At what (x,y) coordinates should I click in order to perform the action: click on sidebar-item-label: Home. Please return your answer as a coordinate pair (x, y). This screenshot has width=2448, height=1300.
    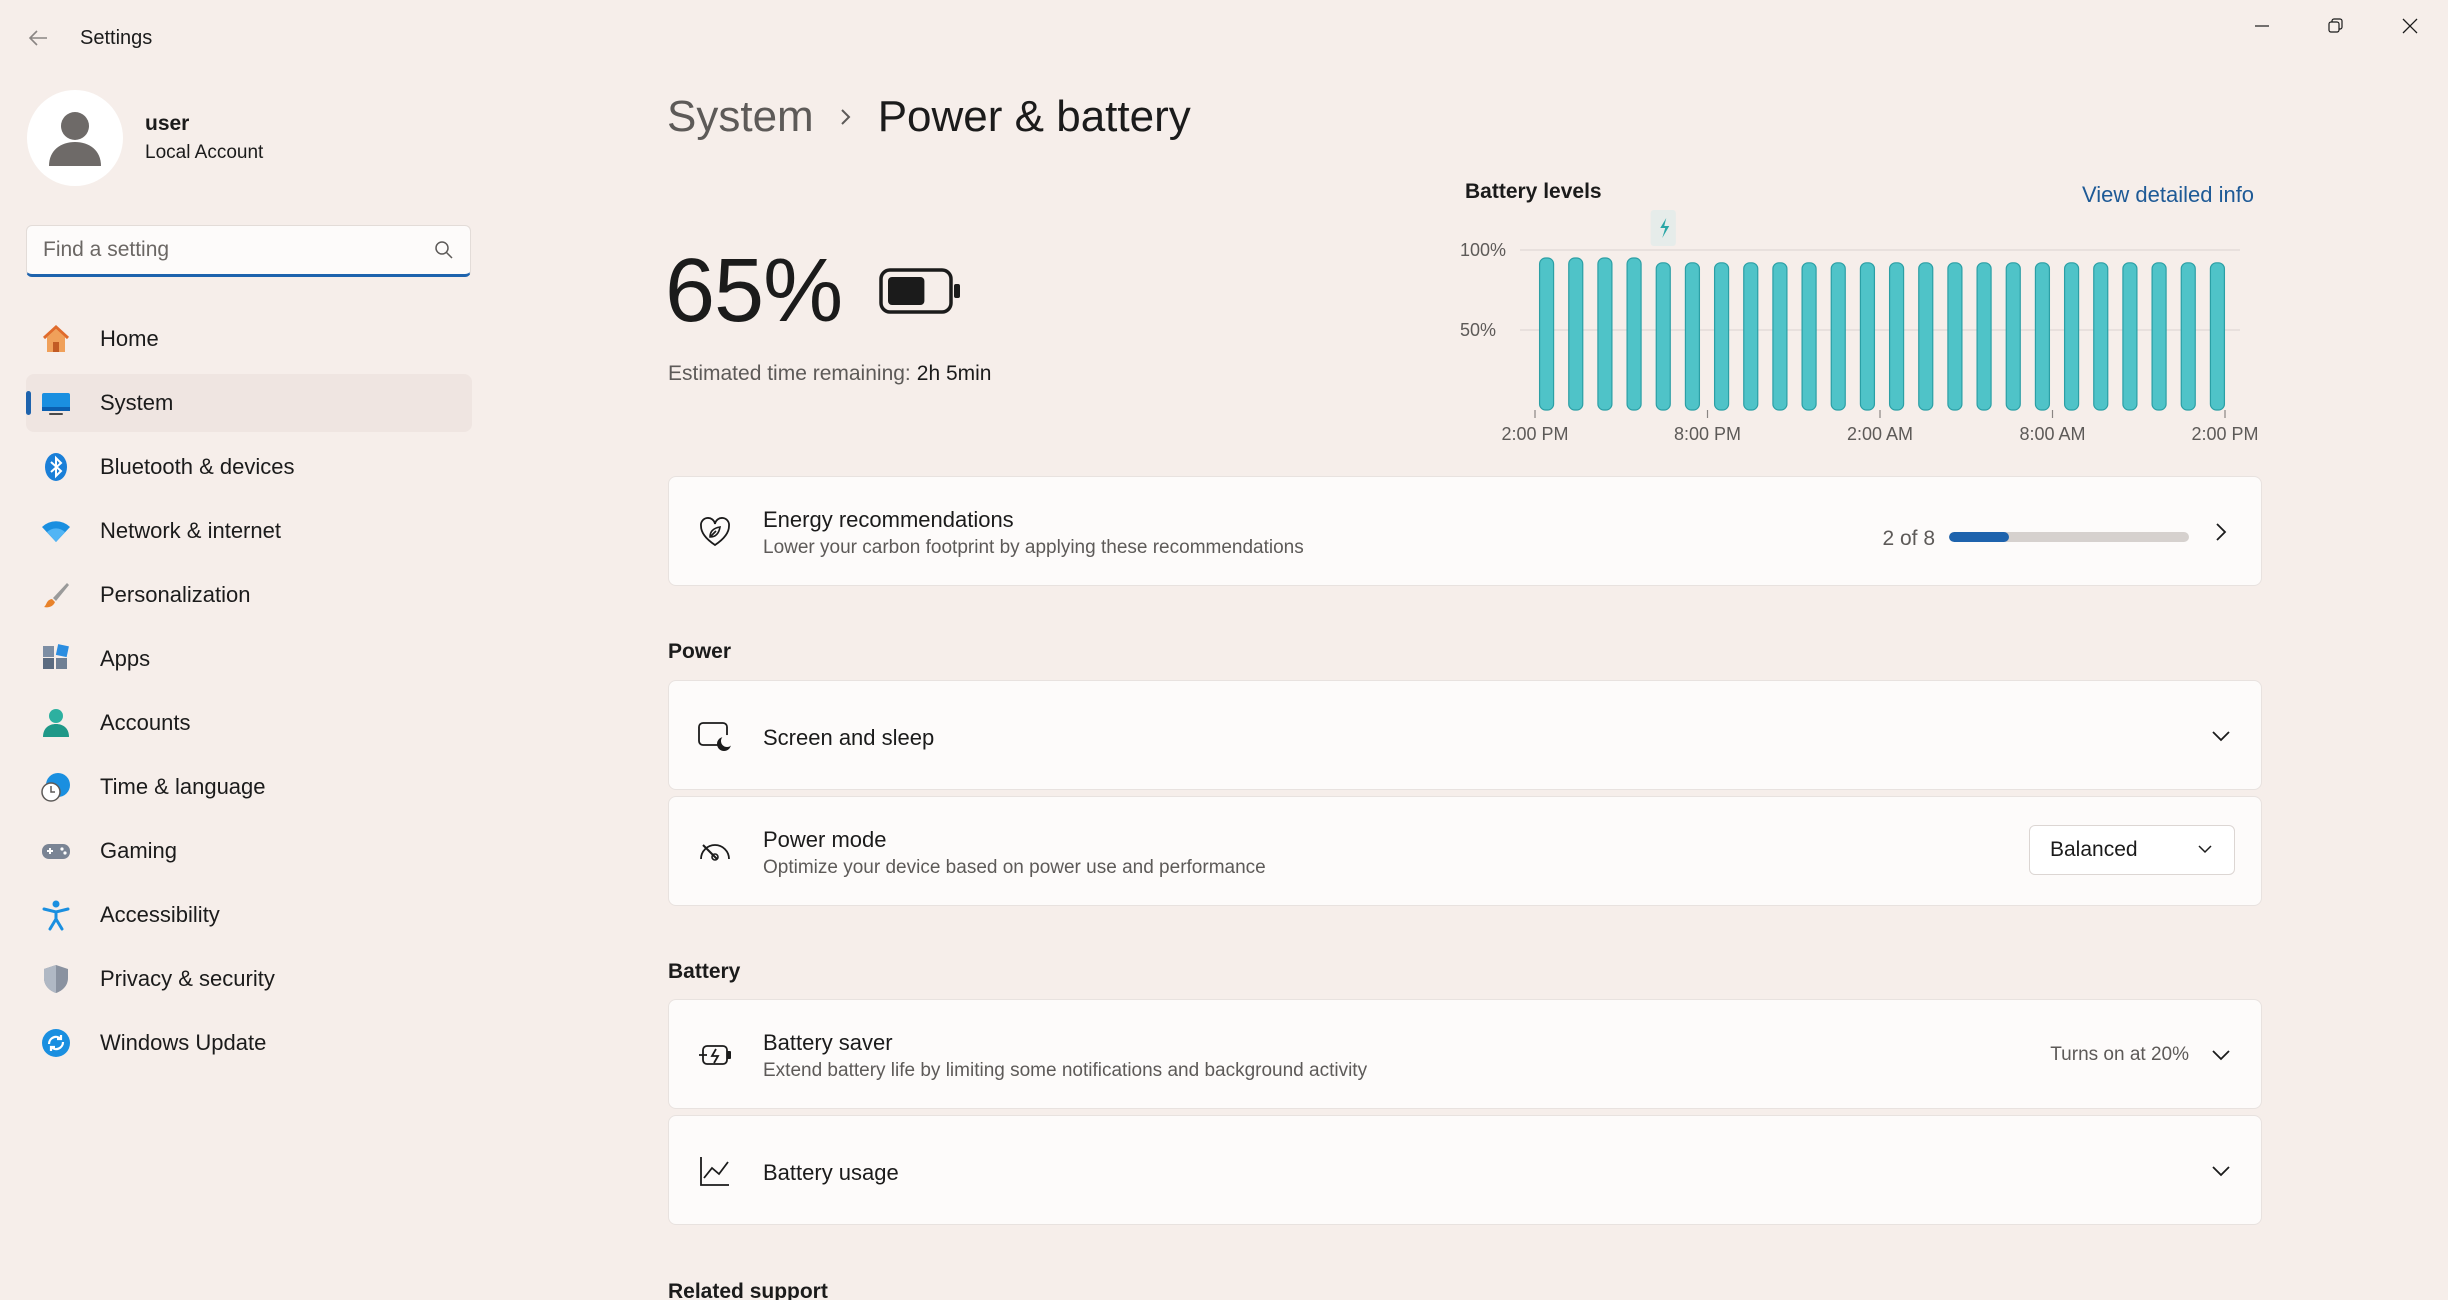
    Looking at the image, I should click on (129, 338).